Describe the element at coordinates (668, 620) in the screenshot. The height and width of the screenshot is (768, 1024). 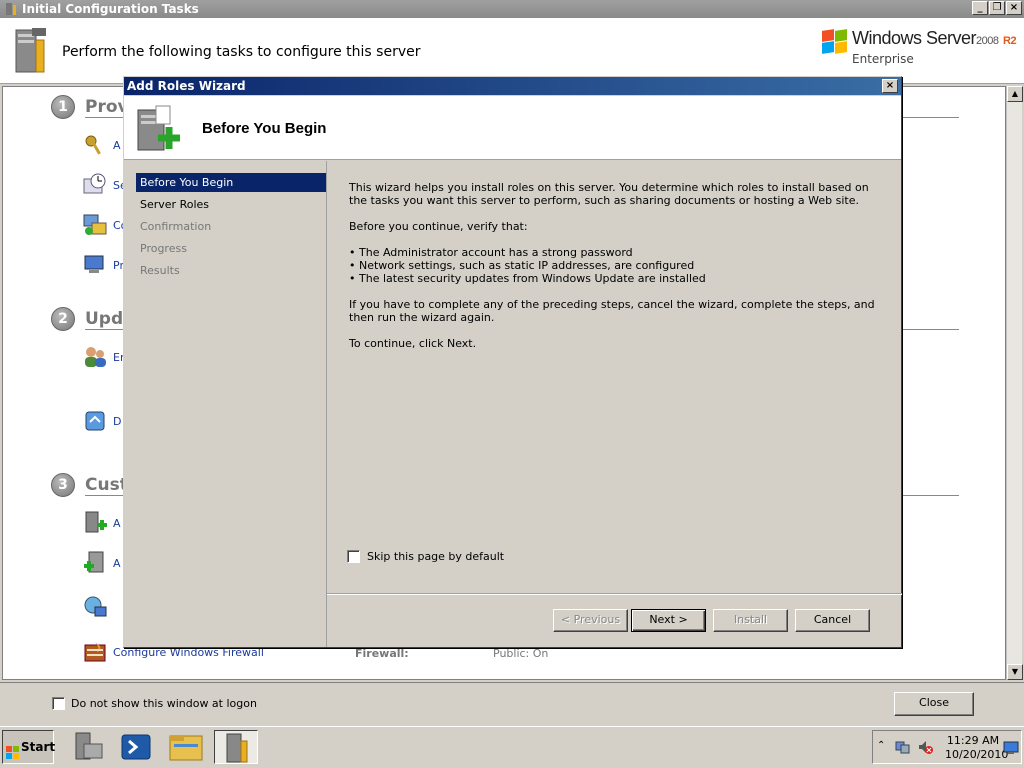
I see `next-button: Next >` at that location.